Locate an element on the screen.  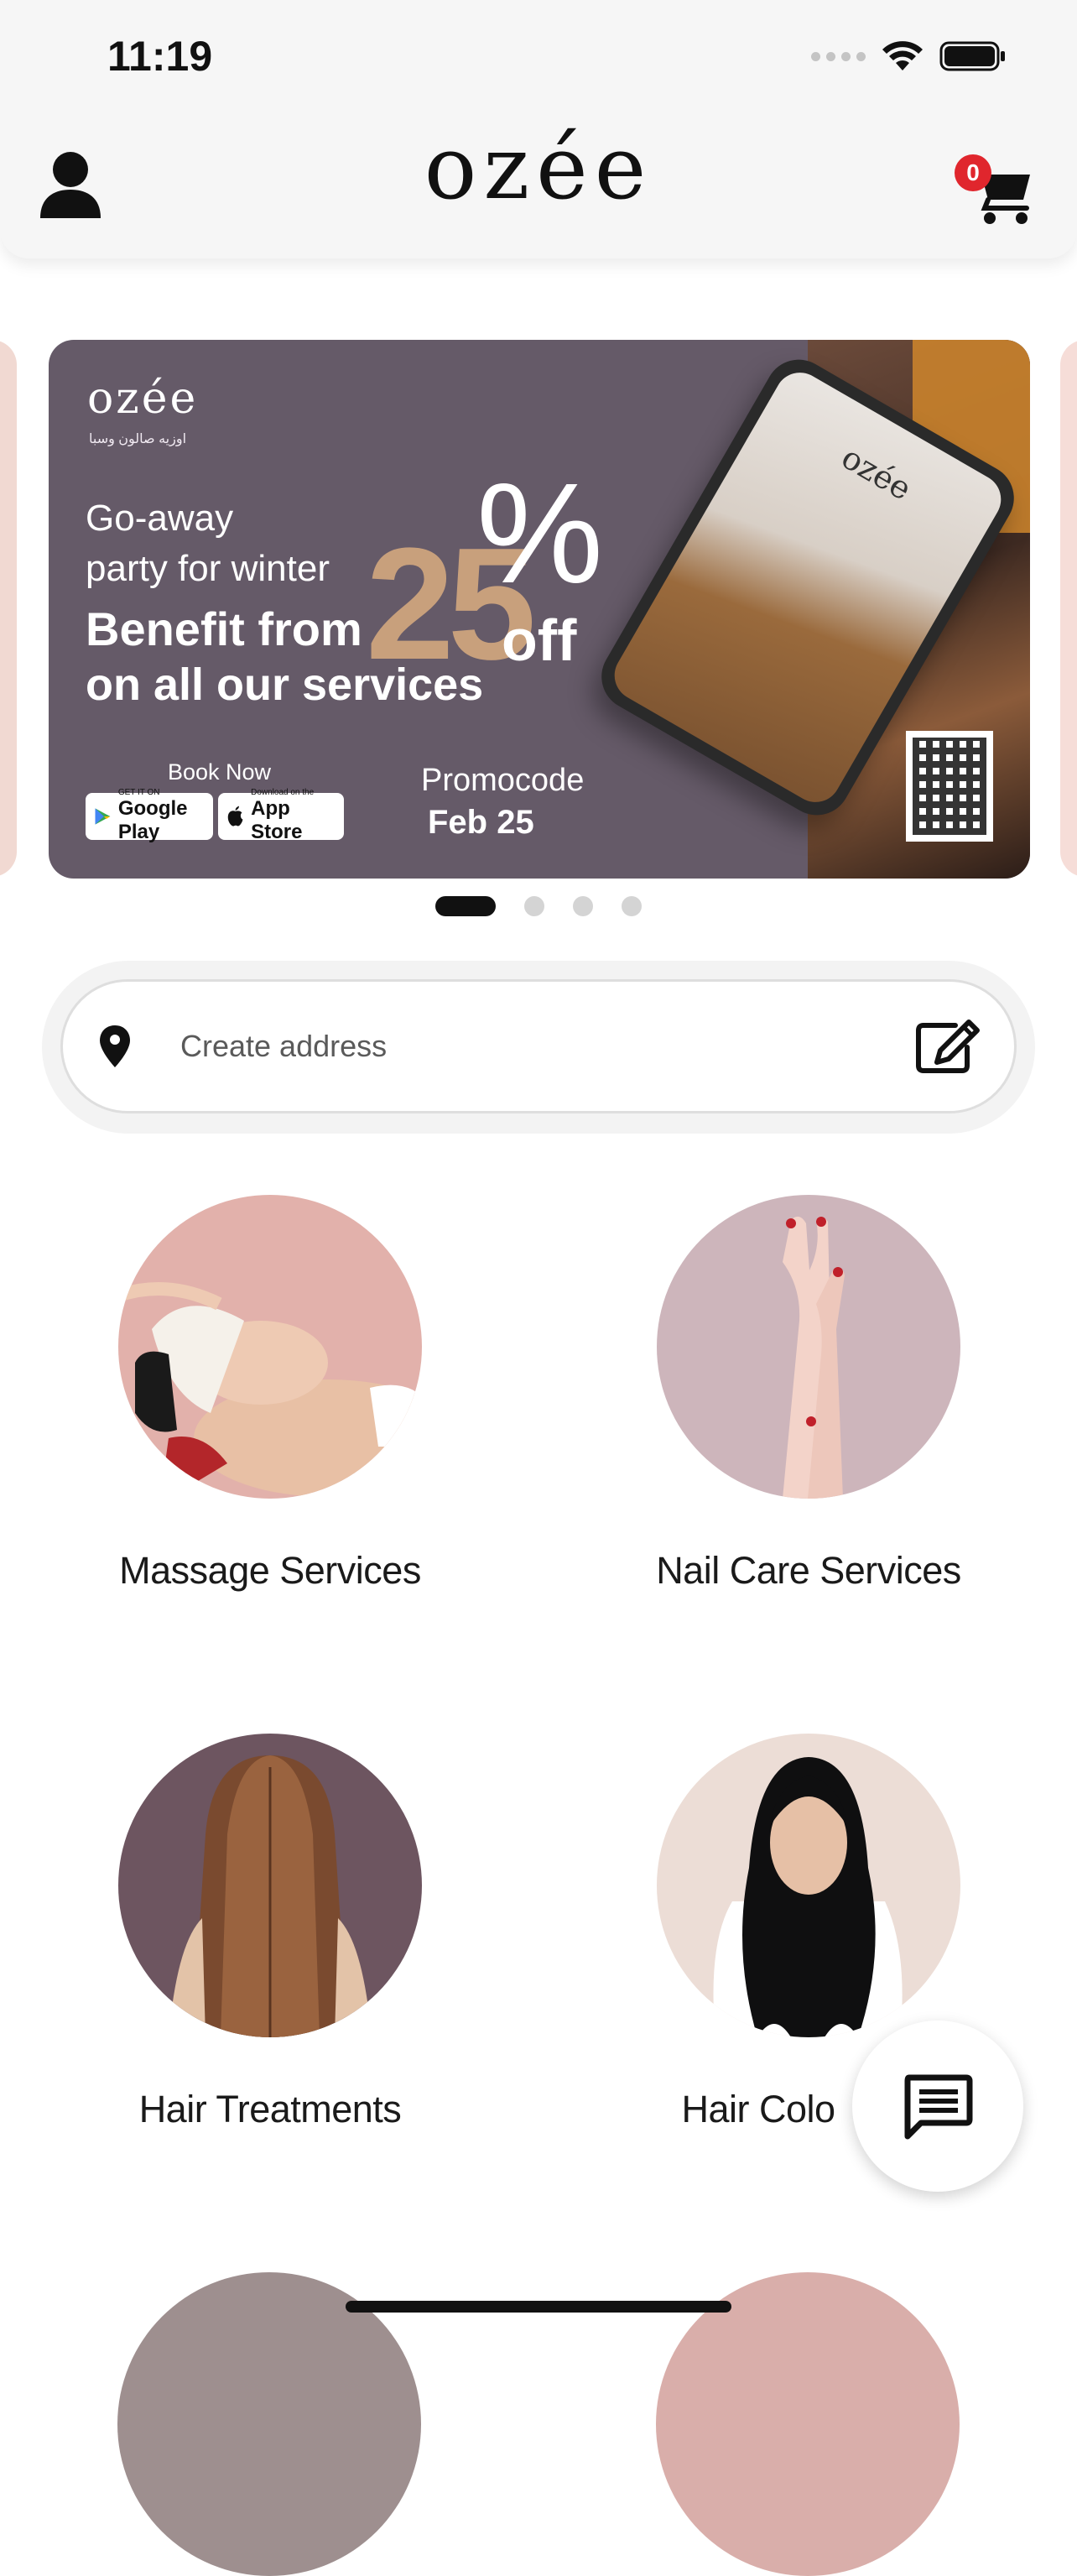
banner-headline-3: Benefit from is located at coordinates (224, 628).